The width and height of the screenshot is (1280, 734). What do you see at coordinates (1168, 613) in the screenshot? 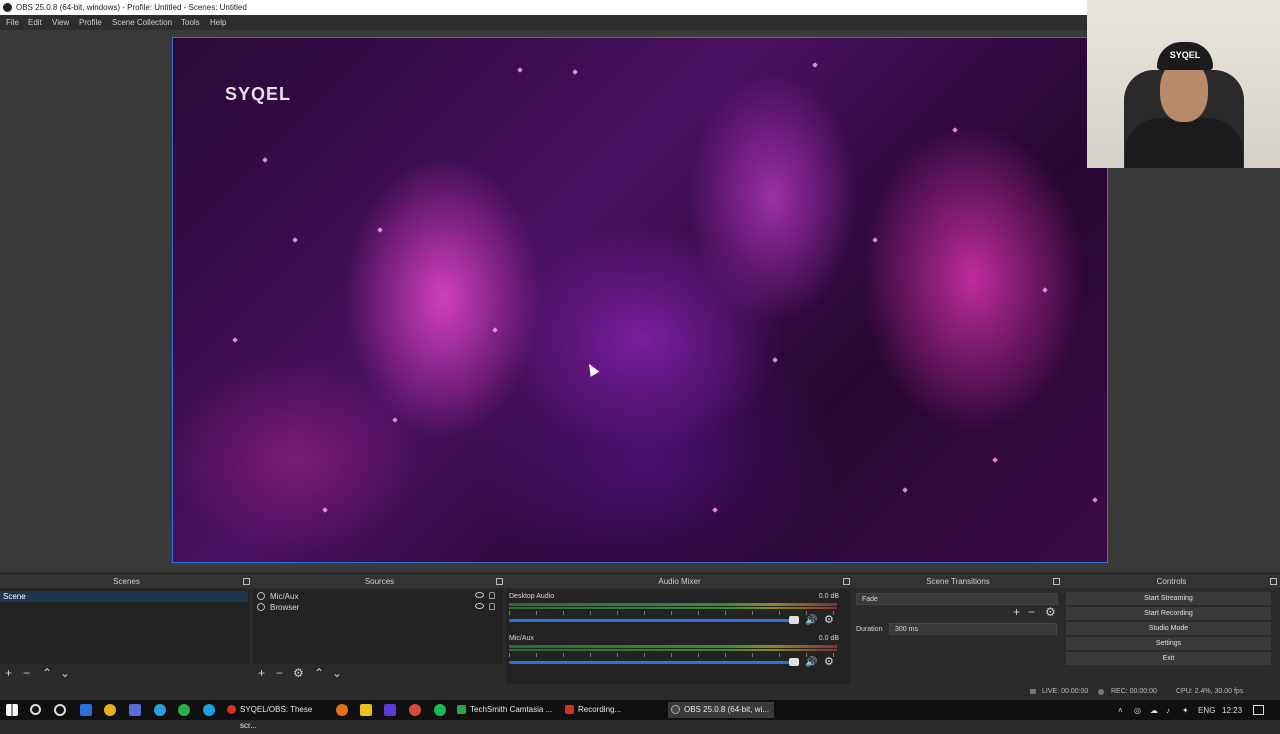
I see `start-recording-button: Start Recording` at bounding box center [1168, 613].